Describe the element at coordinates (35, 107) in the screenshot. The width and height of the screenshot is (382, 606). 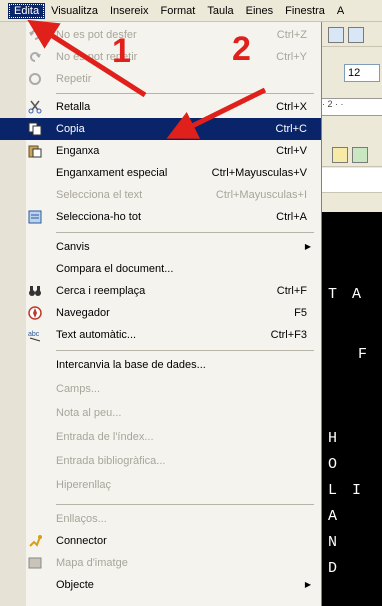
I see `scissors-icon` at that location.